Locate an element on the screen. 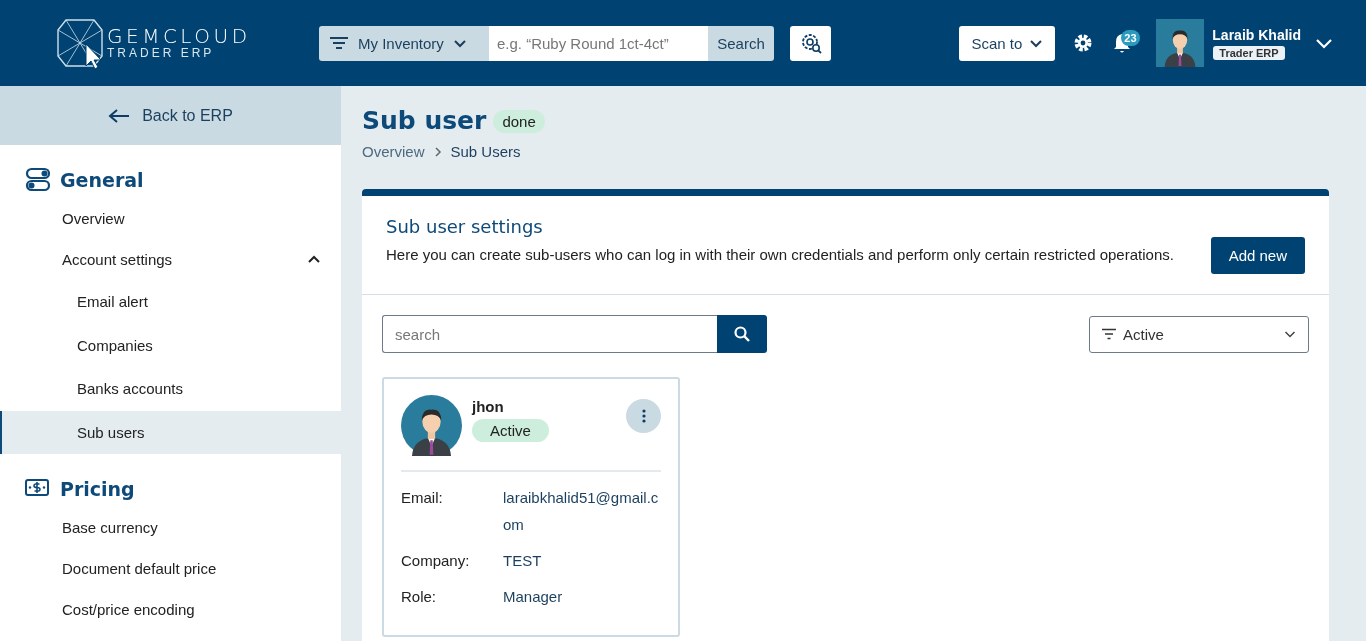  notification-count: 23 is located at coordinates (1130, 38).